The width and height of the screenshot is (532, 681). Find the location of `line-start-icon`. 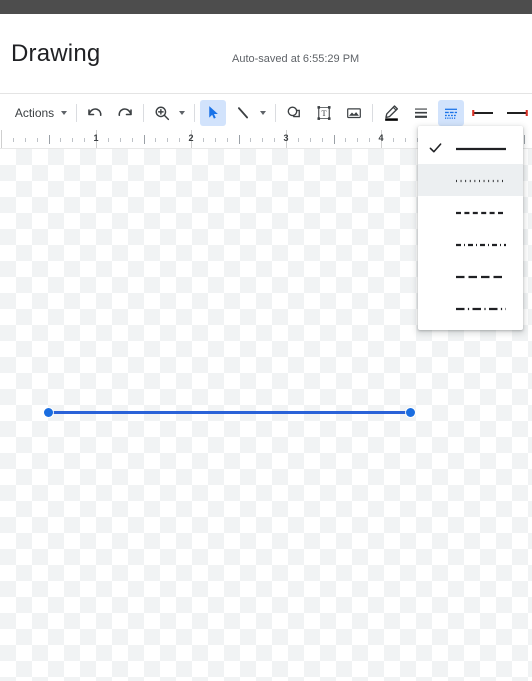

line-start-icon is located at coordinates (483, 113).